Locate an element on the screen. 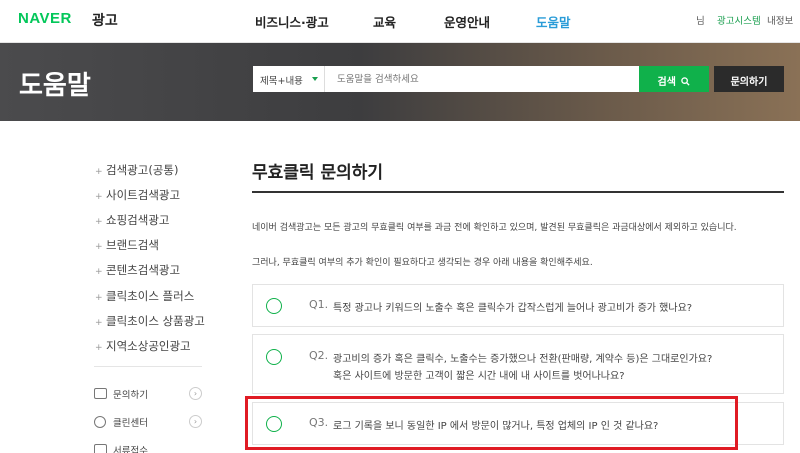 The height and width of the screenshot is (453, 800). nav-operation-guide: 운영안내 is located at coordinates (467, 21).